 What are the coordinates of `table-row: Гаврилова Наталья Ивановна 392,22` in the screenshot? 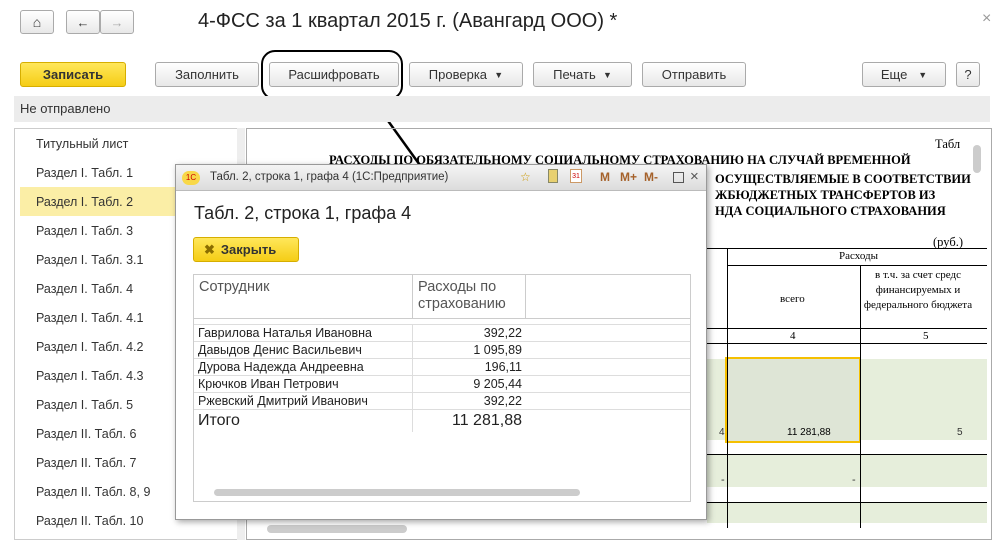 It's located at (442, 333).